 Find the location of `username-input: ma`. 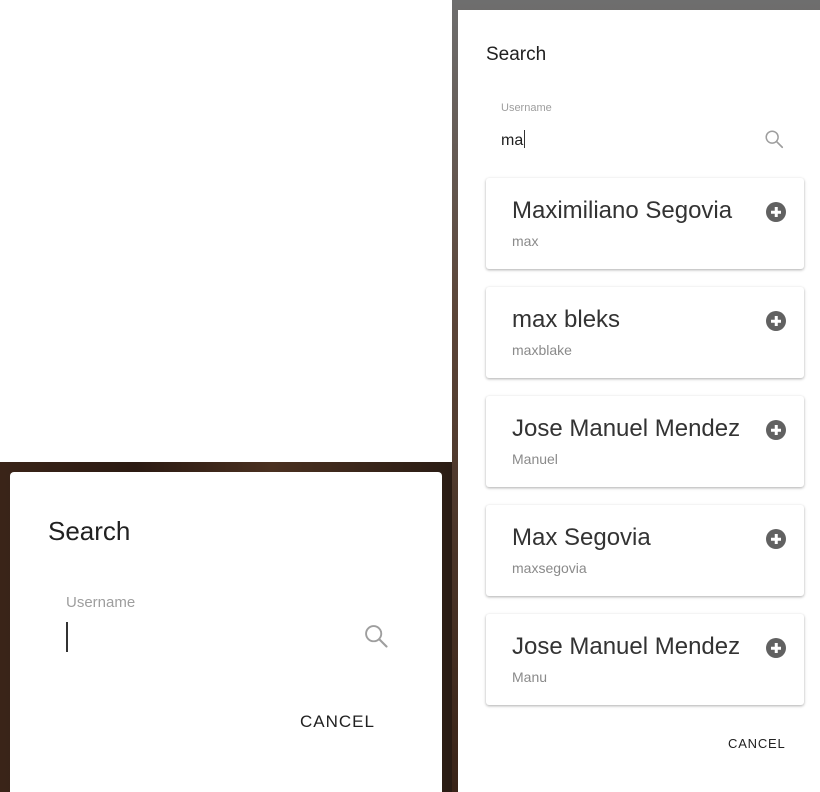

username-input: ma is located at coordinates (513, 140).